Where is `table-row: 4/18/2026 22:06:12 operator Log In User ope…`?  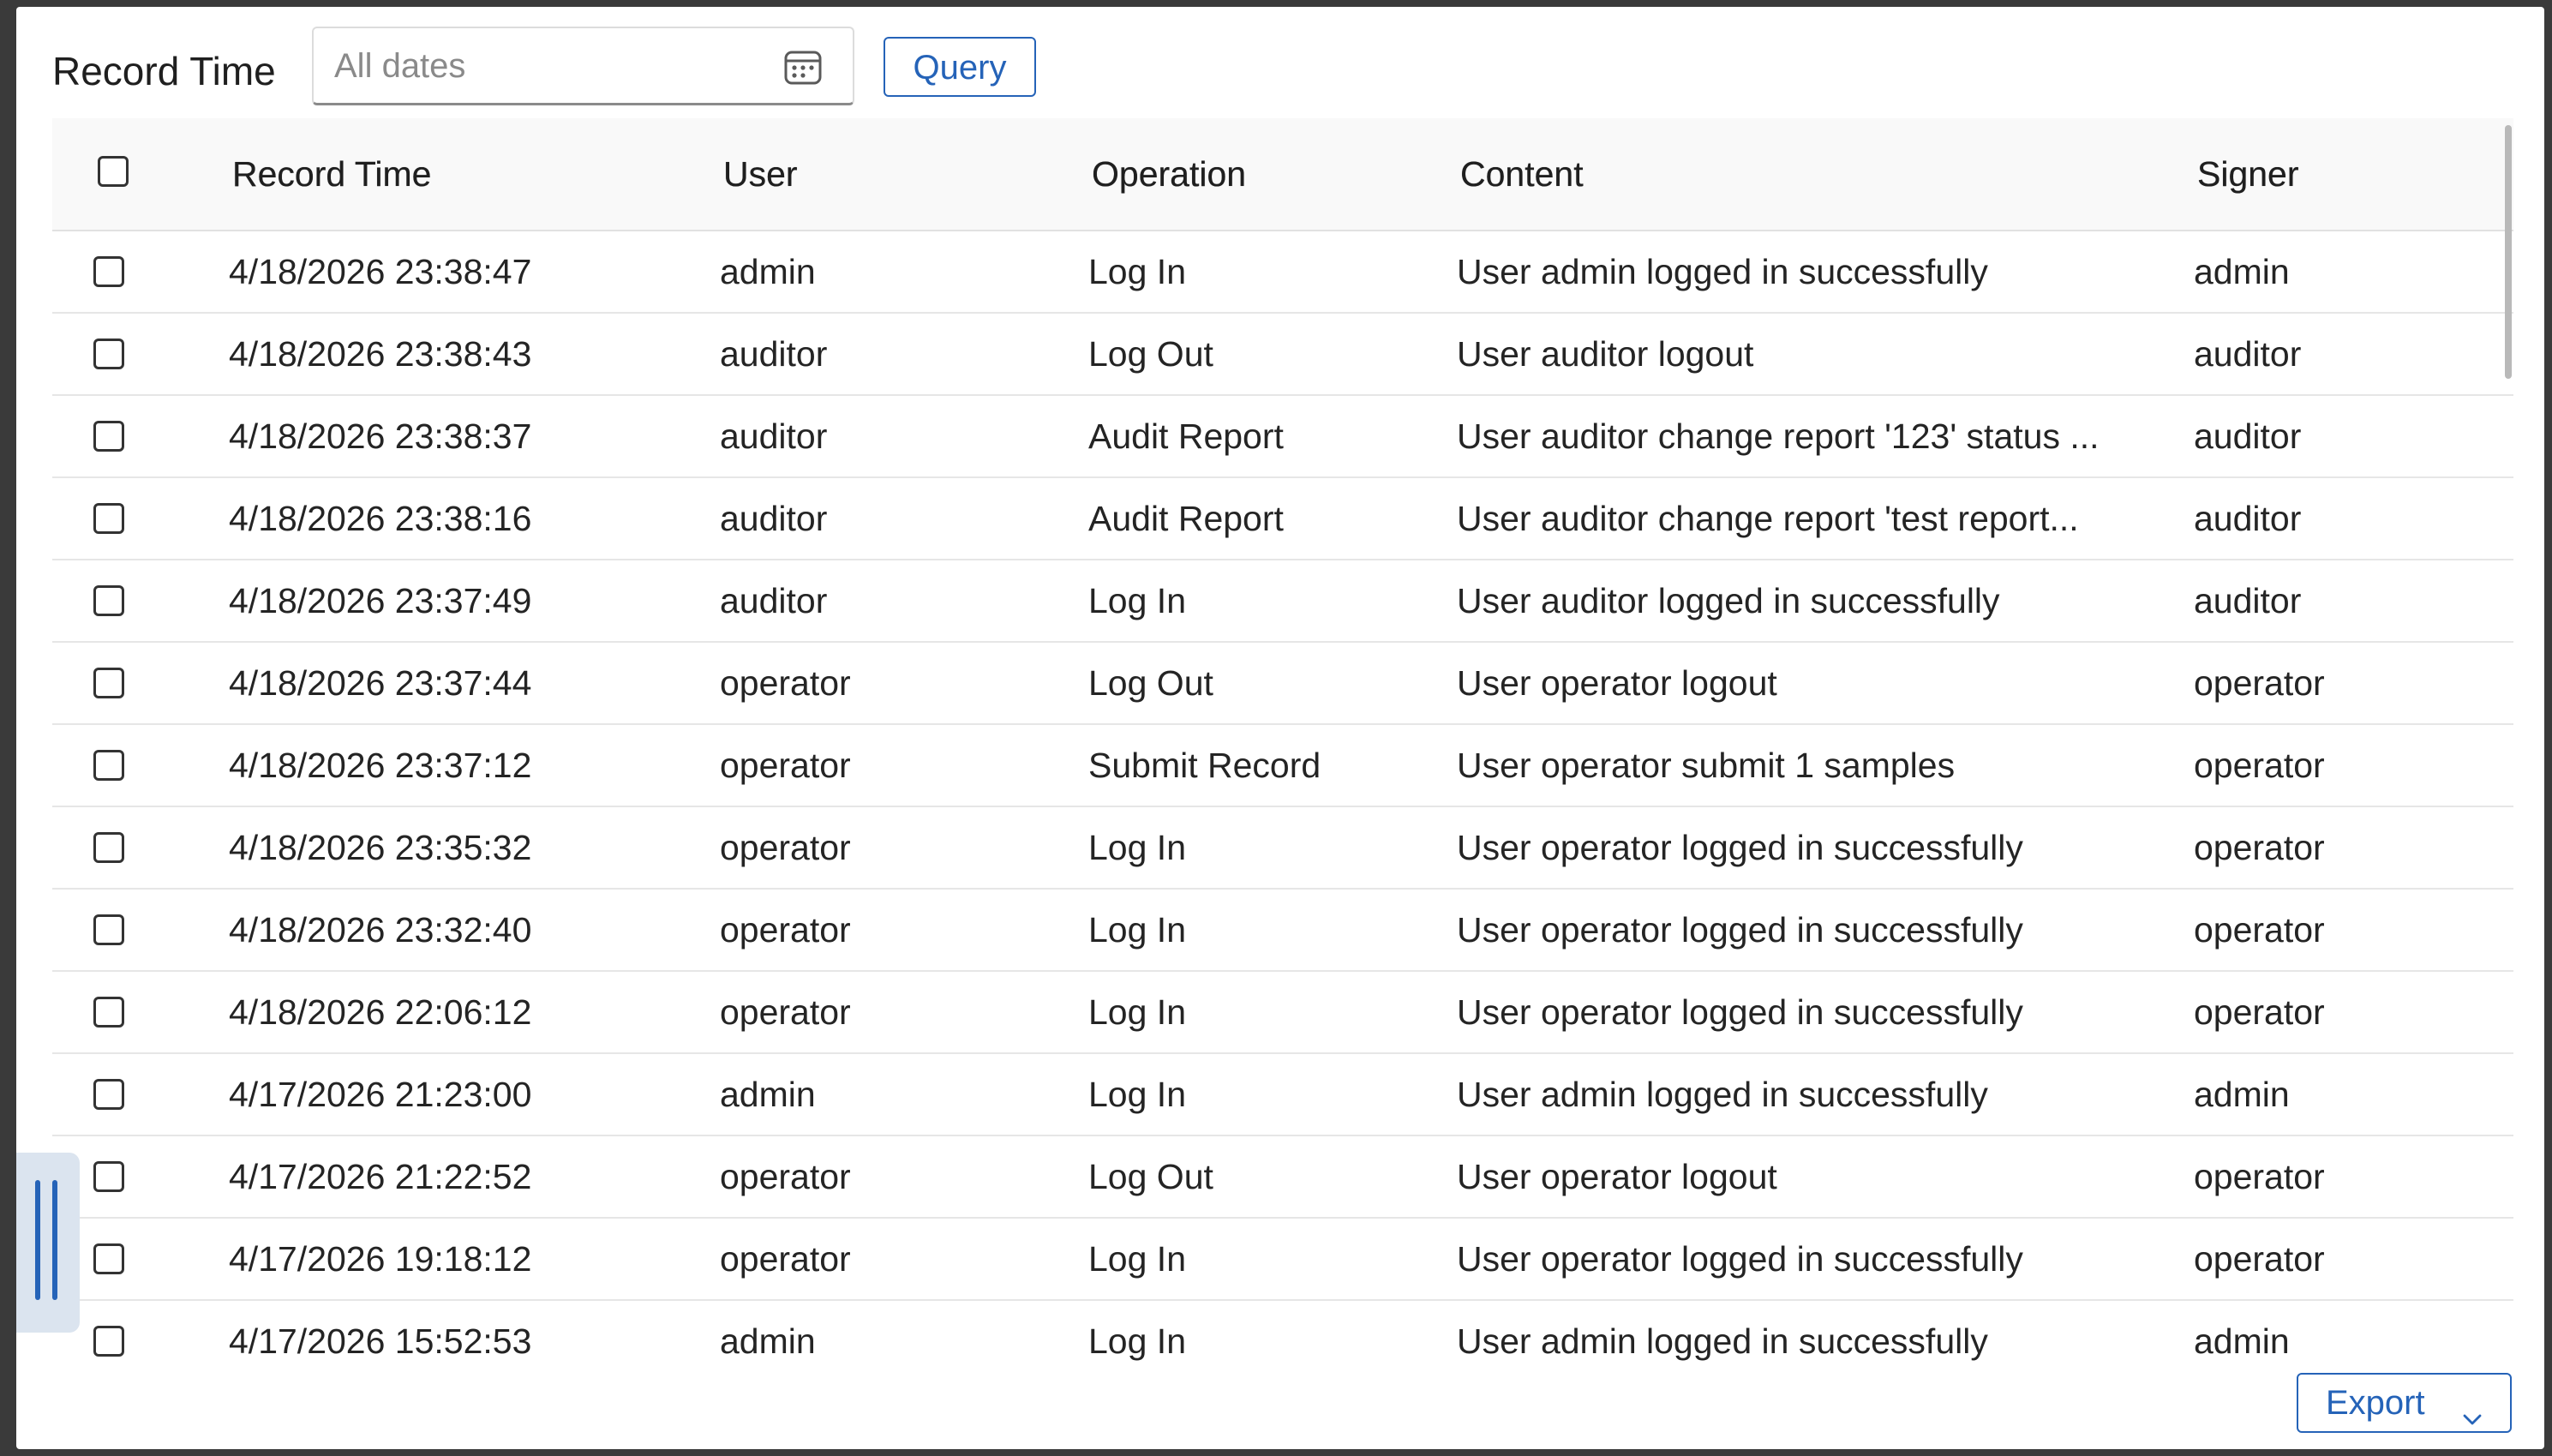
table-row: 4/18/2026 22:06:12 operator Log In User ope… is located at coordinates (1282, 1013).